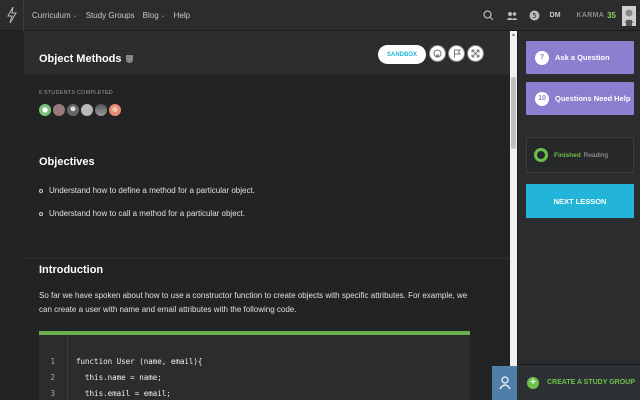 The image size is (640, 400). I want to click on code-line: 3 this.email = email;, so click(110, 393).